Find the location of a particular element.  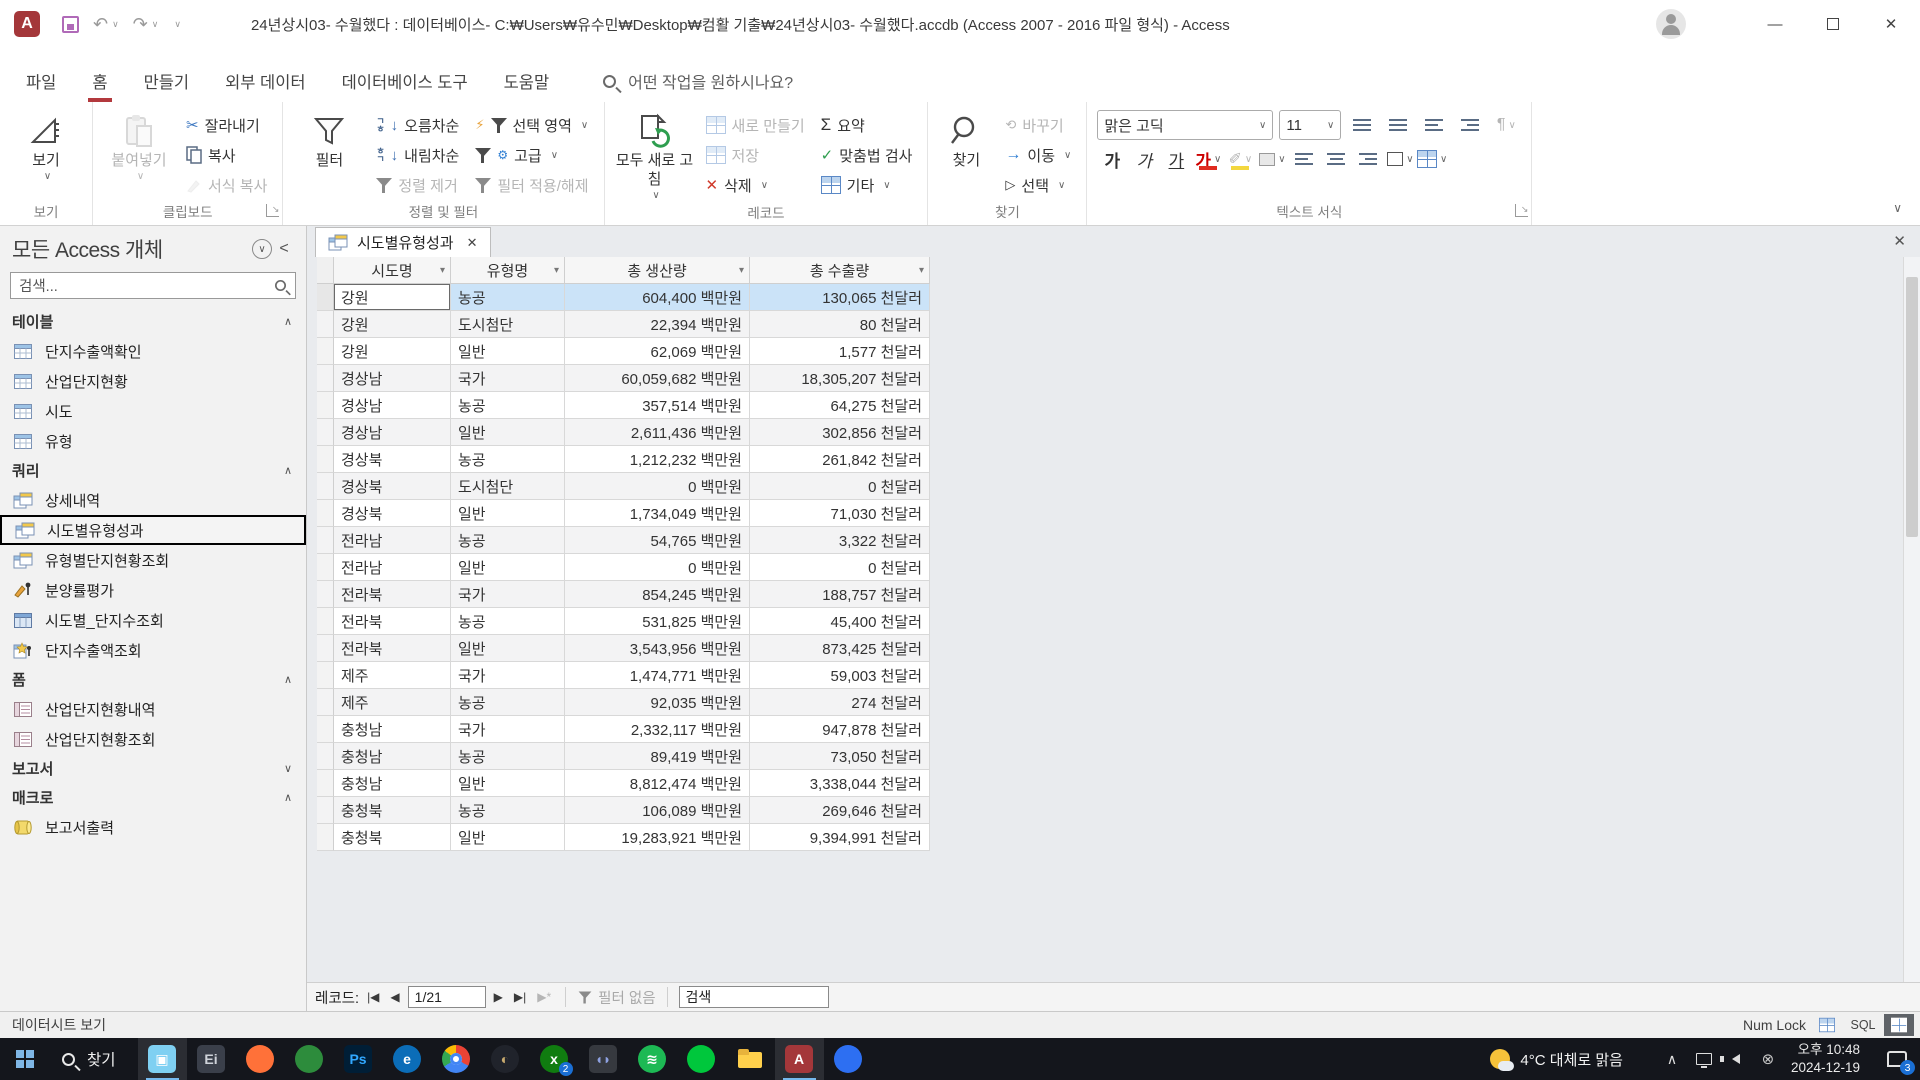

ribbon-tab-홈: 홈 is located at coordinates (99, 81).